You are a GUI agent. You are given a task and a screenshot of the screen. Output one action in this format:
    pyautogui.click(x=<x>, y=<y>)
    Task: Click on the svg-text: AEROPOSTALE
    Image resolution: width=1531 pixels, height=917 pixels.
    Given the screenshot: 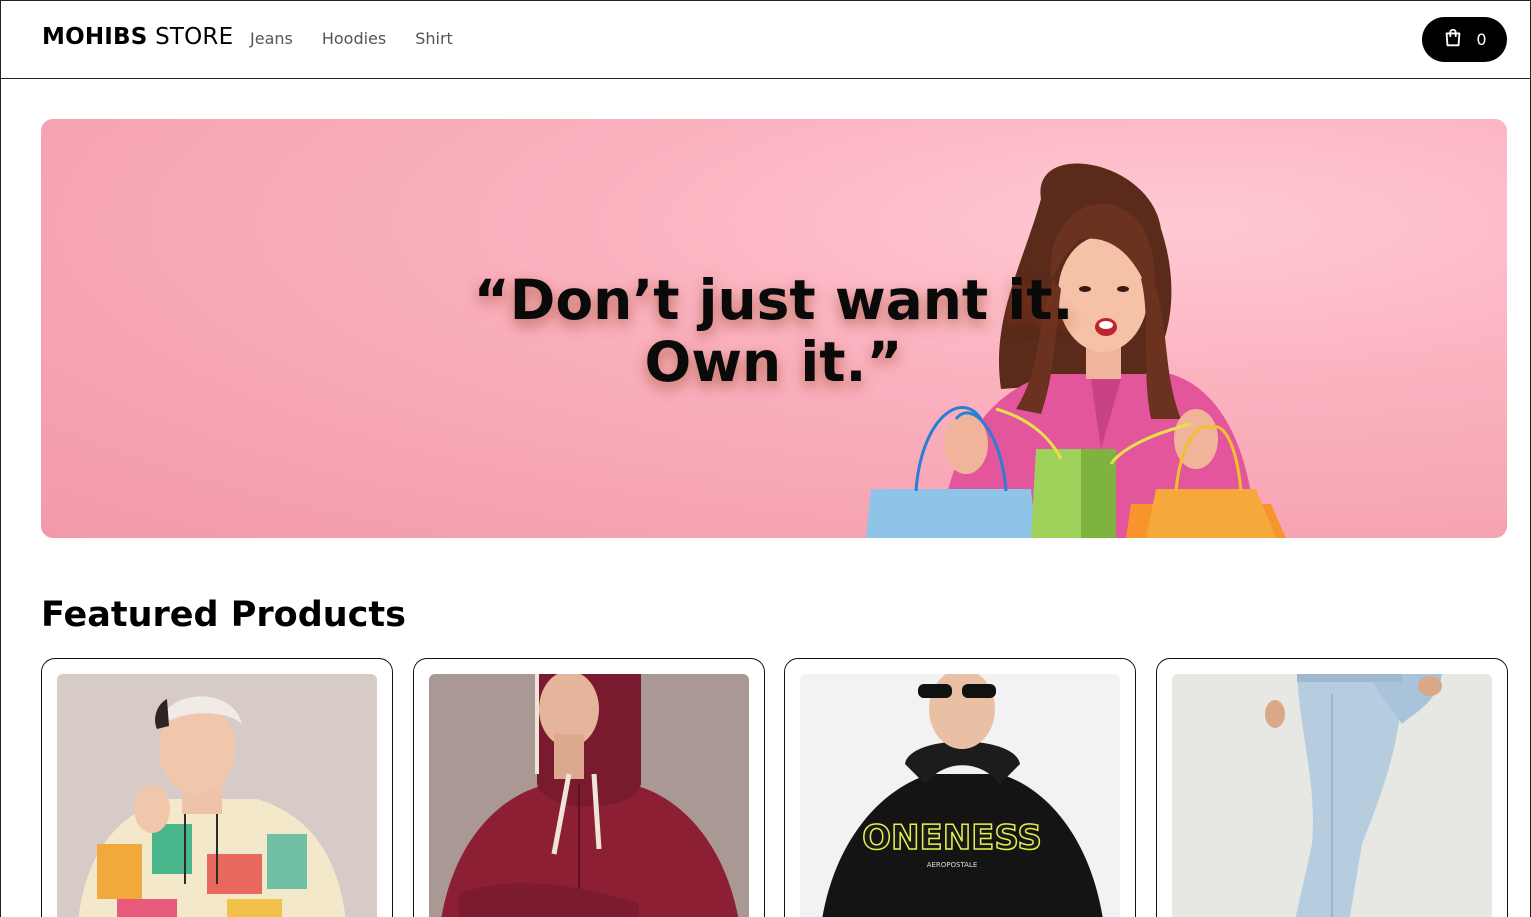 What is the action you would take?
    pyautogui.click(x=952, y=865)
    